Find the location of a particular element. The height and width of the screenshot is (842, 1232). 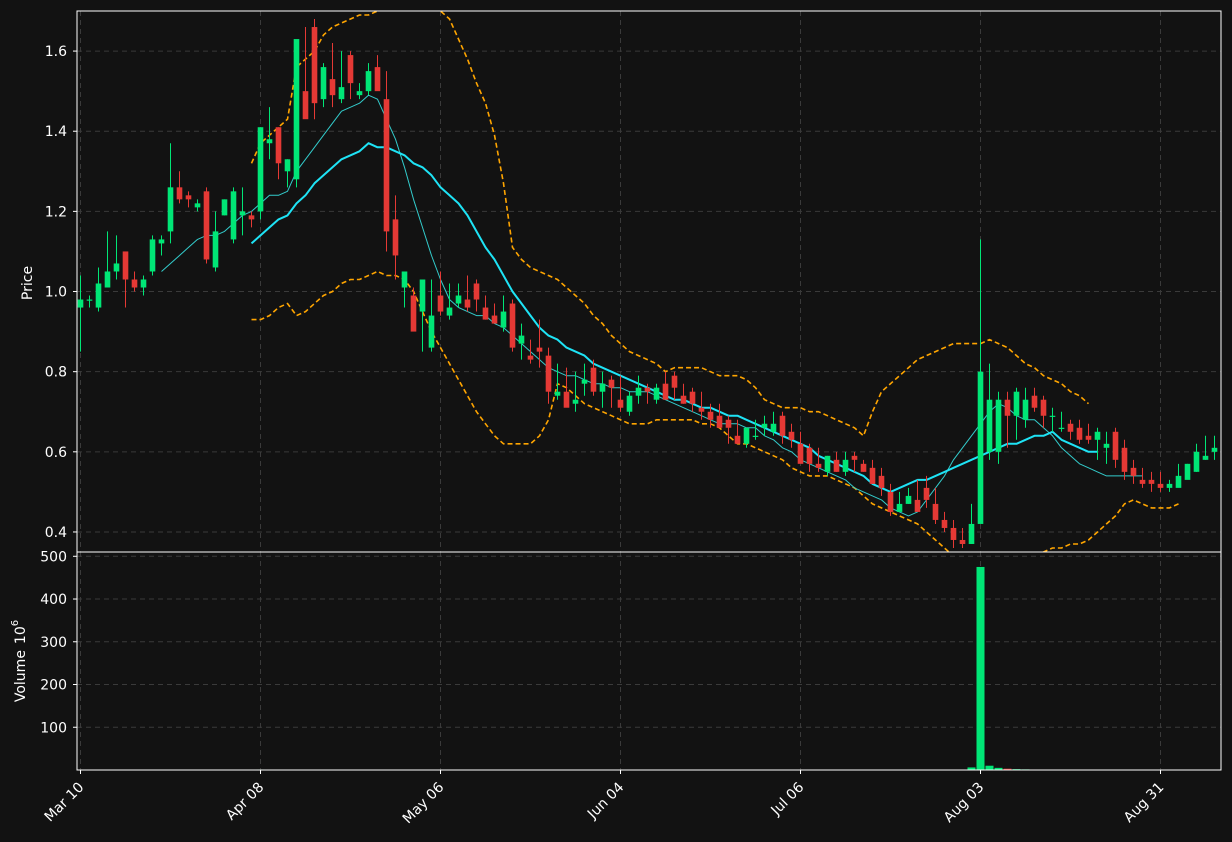

price-tick-label: 1.4 is located at coordinates (56, 132).